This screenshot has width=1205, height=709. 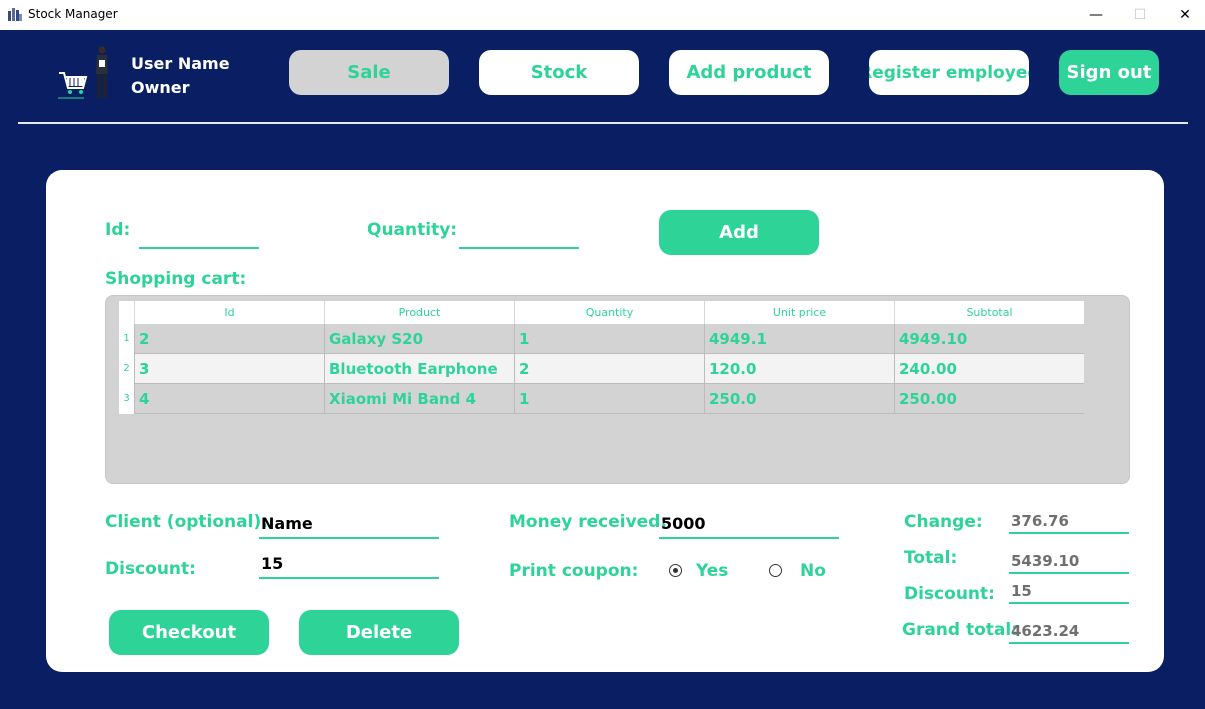 What do you see at coordinates (799, 339) in the screenshot?
I see `cell-unit-price: 4949.1` at bounding box center [799, 339].